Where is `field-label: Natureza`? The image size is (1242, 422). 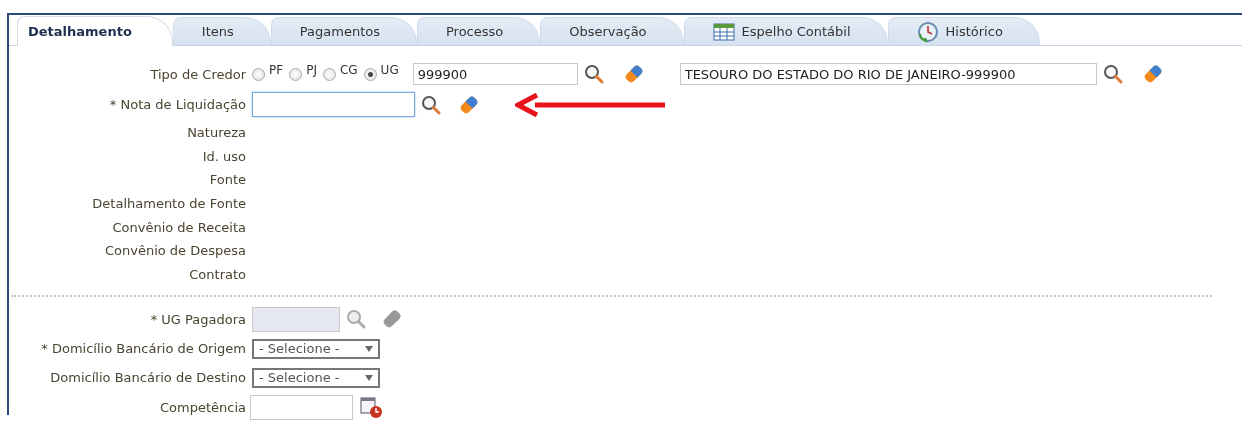
field-label: Natureza is located at coordinates (216, 133).